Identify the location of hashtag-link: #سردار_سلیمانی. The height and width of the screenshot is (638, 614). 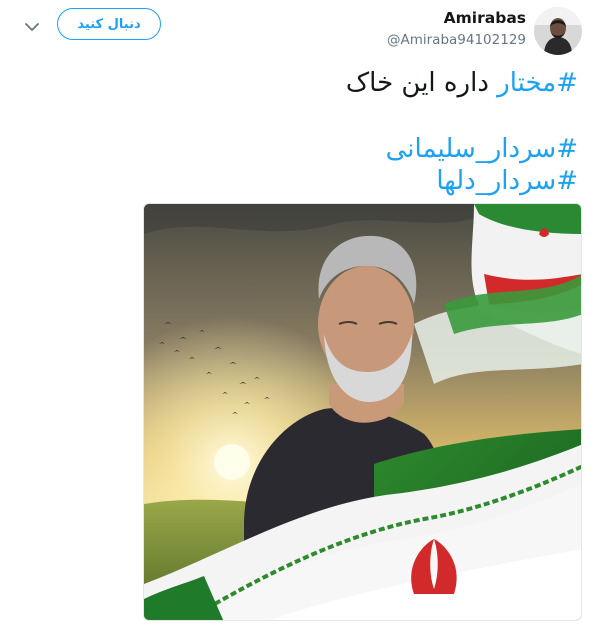
(482, 149).